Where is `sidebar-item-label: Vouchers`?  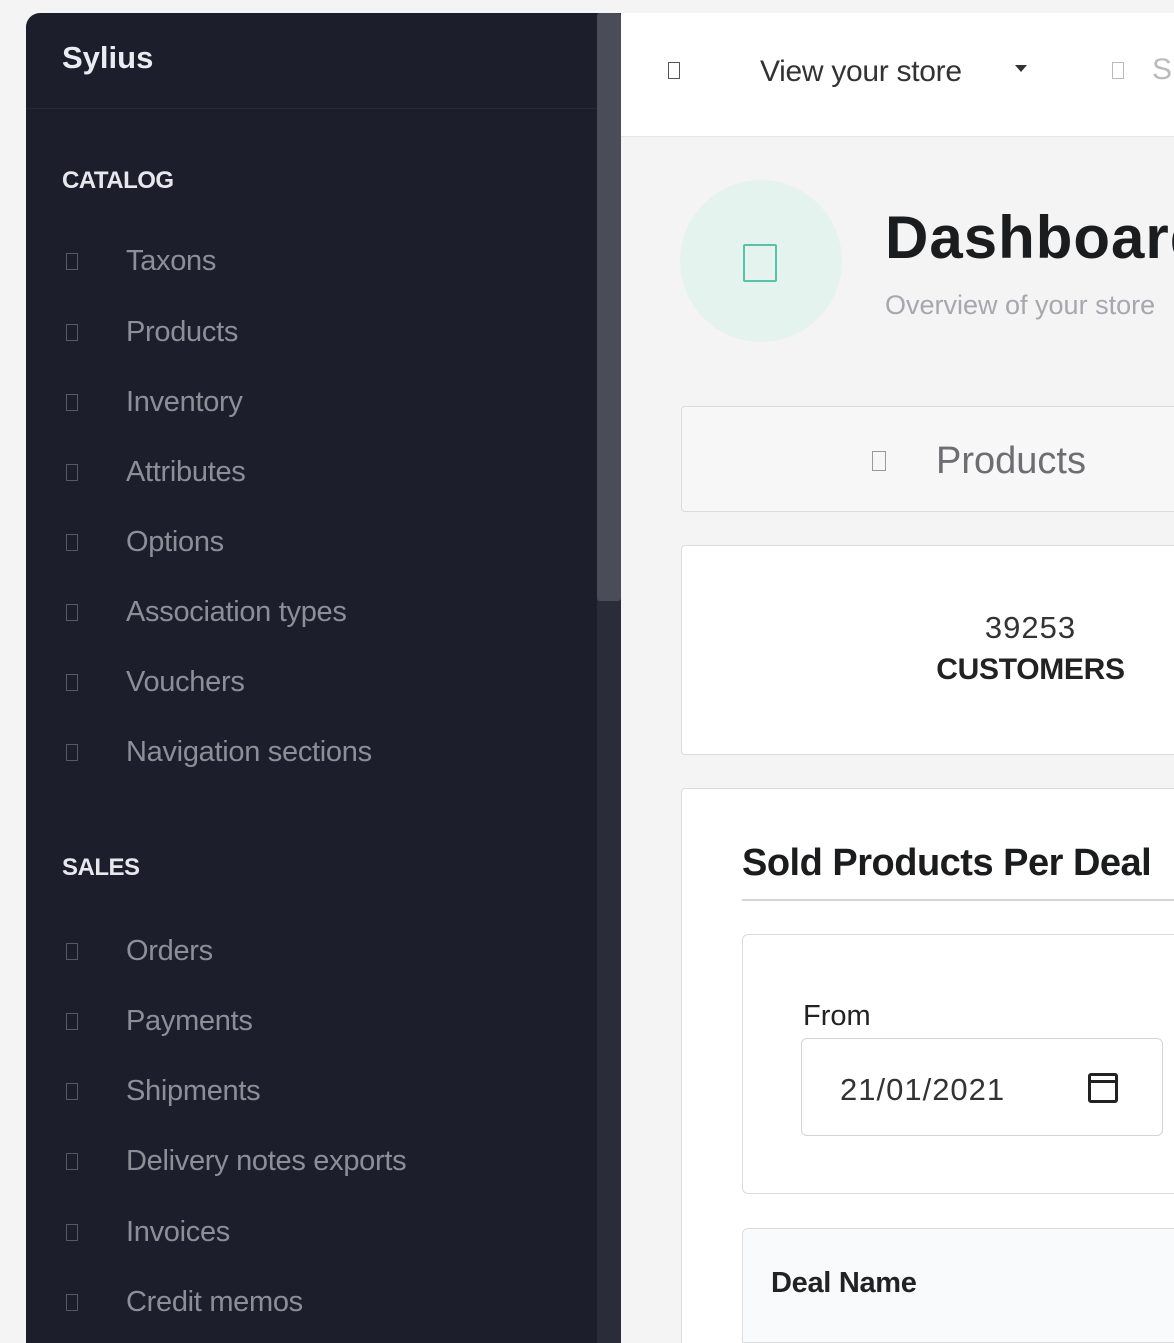 sidebar-item-label: Vouchers is located at coordinates (185, 681).